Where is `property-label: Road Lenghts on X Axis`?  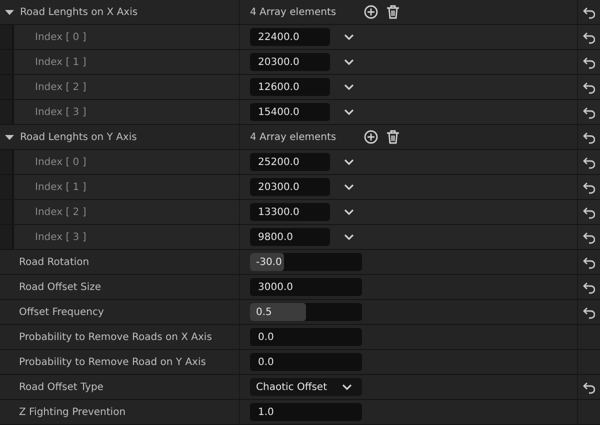
property-label: Road Lenghts on X Axis is located at coordinates (79, 12).